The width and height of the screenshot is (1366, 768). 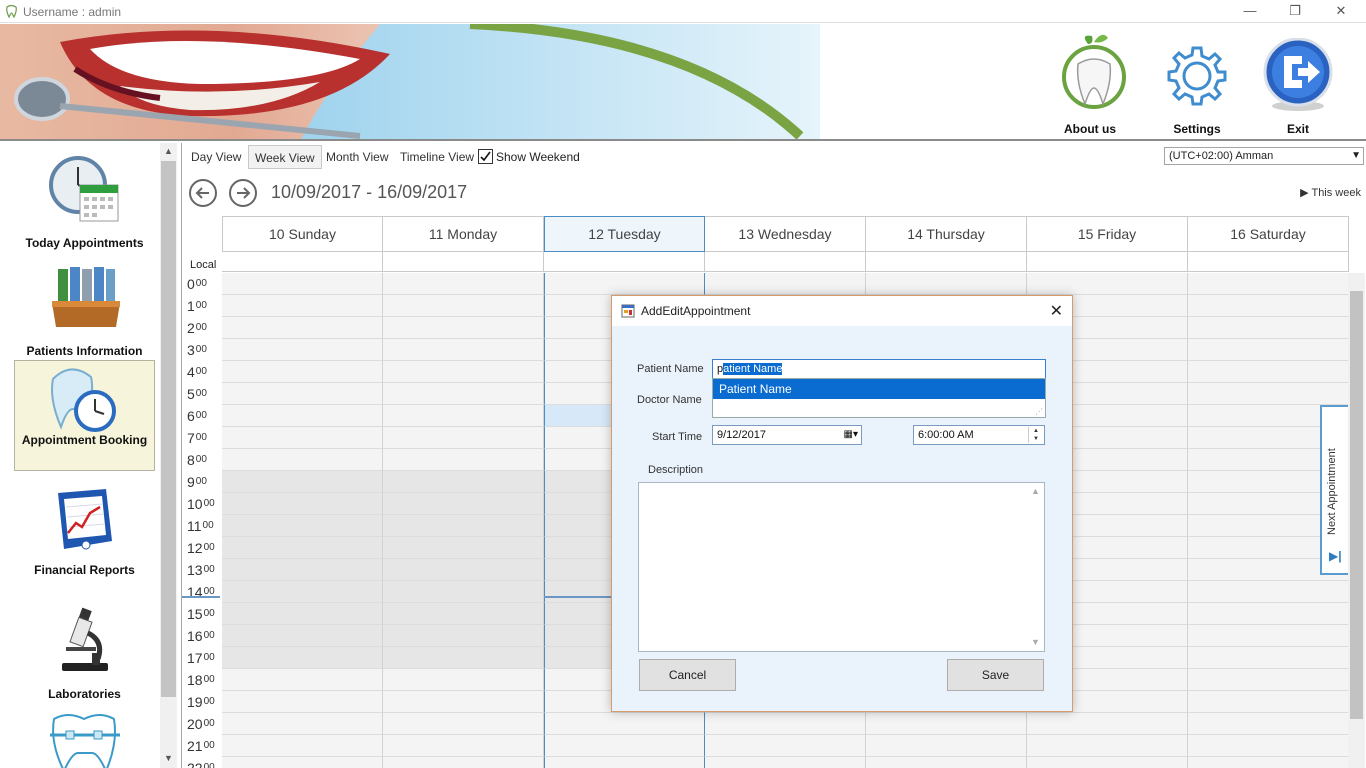 What do you see at coordinates (1356, 505) in the screenshot?
I see `scheduler-scroll-thumb` at bounding box center [1356, 505].